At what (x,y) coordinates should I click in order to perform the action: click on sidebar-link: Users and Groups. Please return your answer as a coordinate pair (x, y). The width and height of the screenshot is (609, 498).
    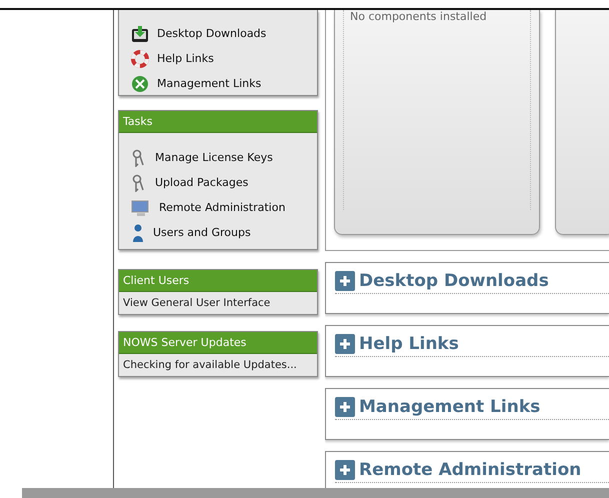
    Looking at the image, I should click on (202, 232).